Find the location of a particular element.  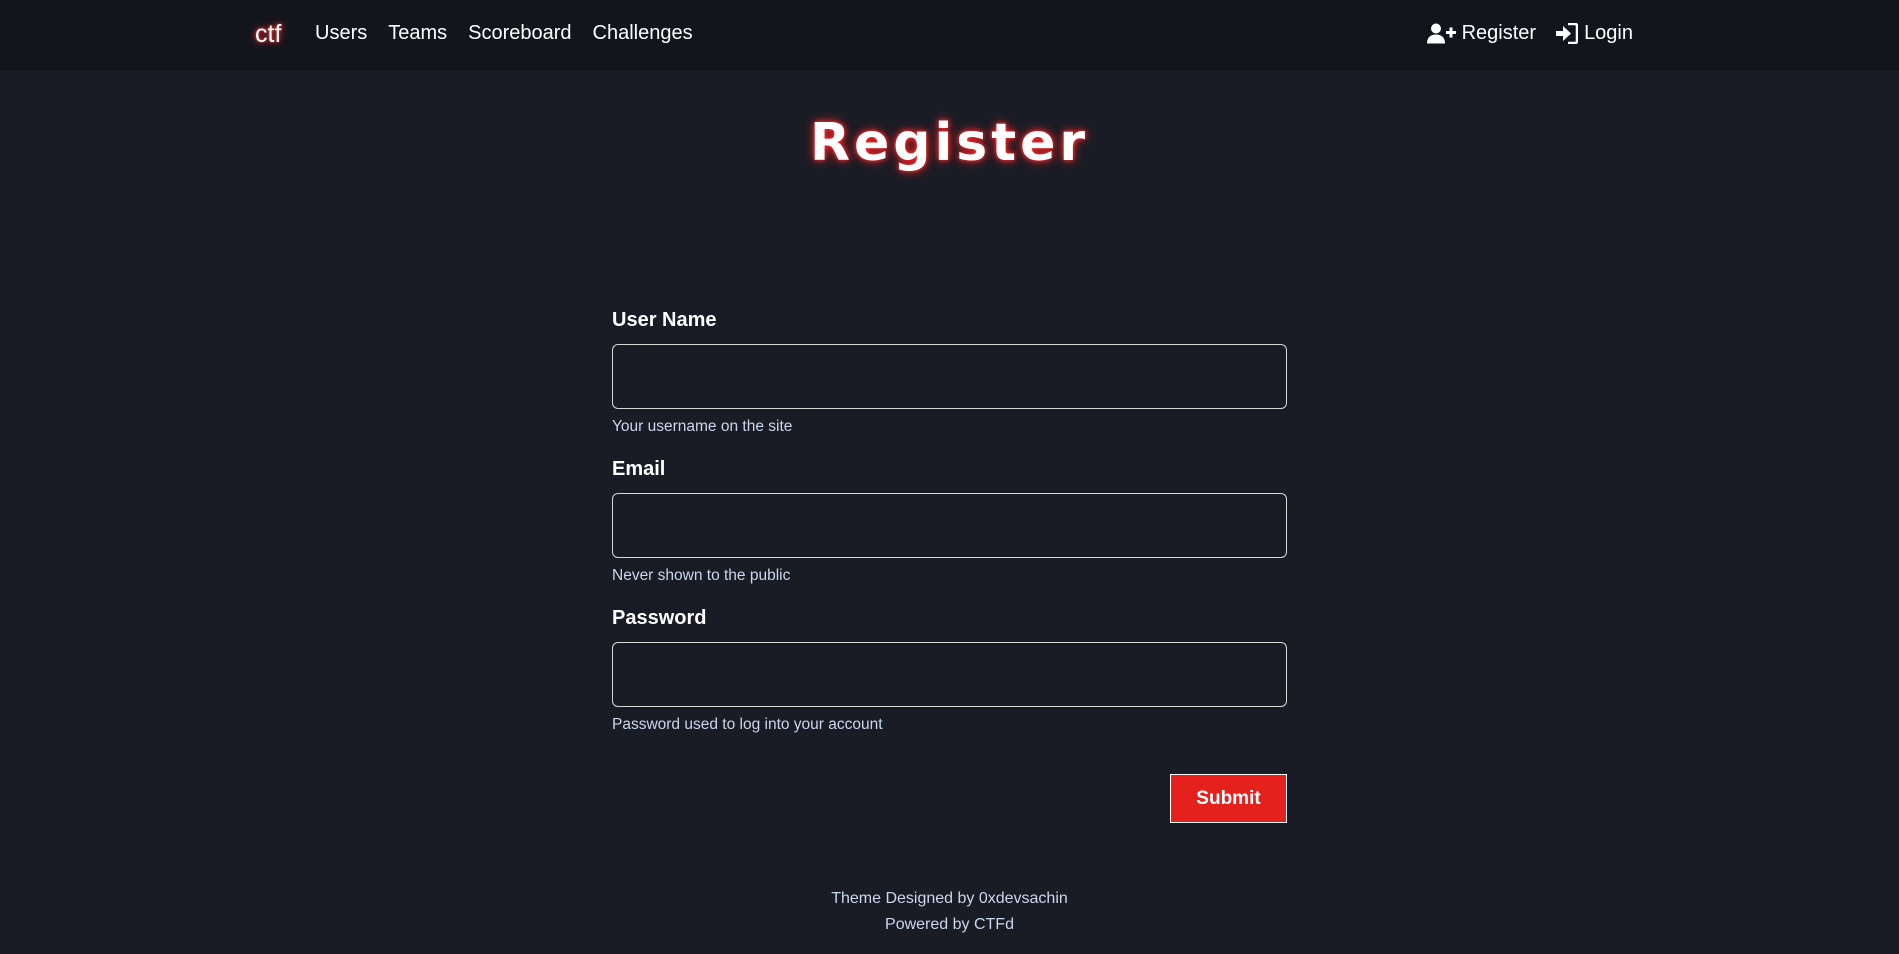

nav-register-link: Register is located at coordinates (1481, 33).